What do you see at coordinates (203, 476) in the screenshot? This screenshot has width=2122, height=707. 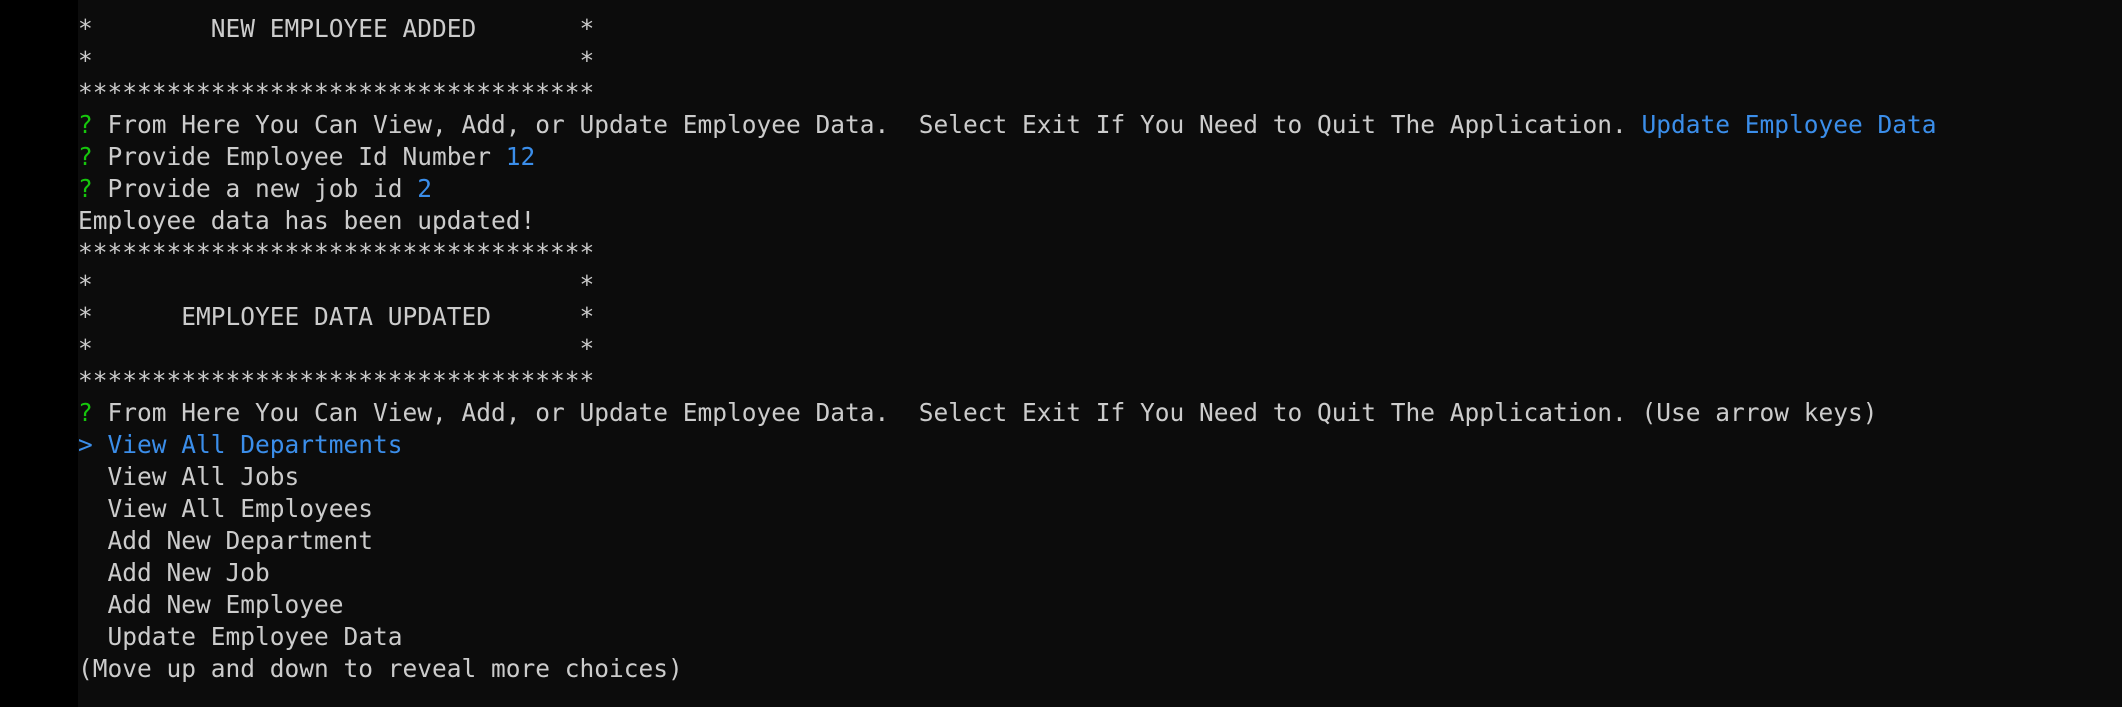 I see `menu-option-label: View All Jobs` at bounding box center [203, 476].